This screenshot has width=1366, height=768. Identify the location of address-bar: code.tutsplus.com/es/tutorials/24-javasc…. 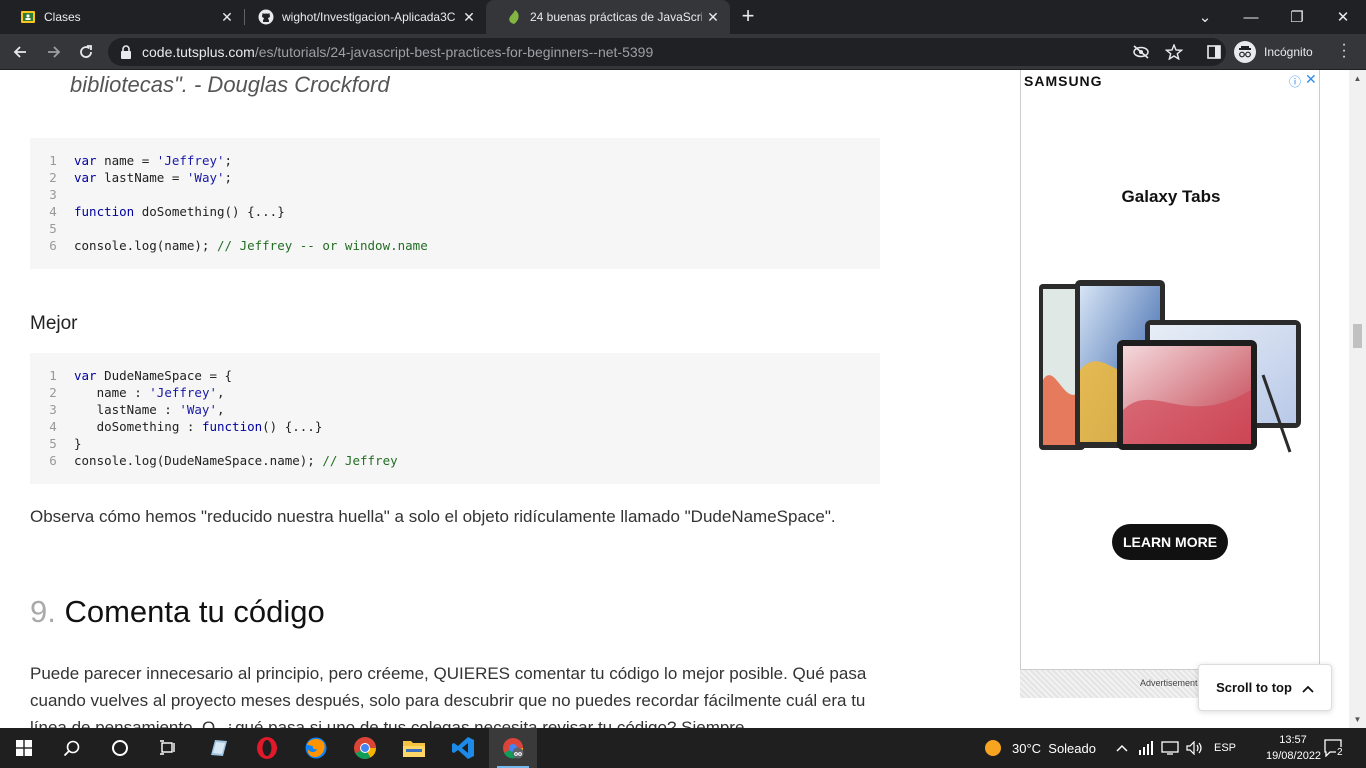
(667, 52).